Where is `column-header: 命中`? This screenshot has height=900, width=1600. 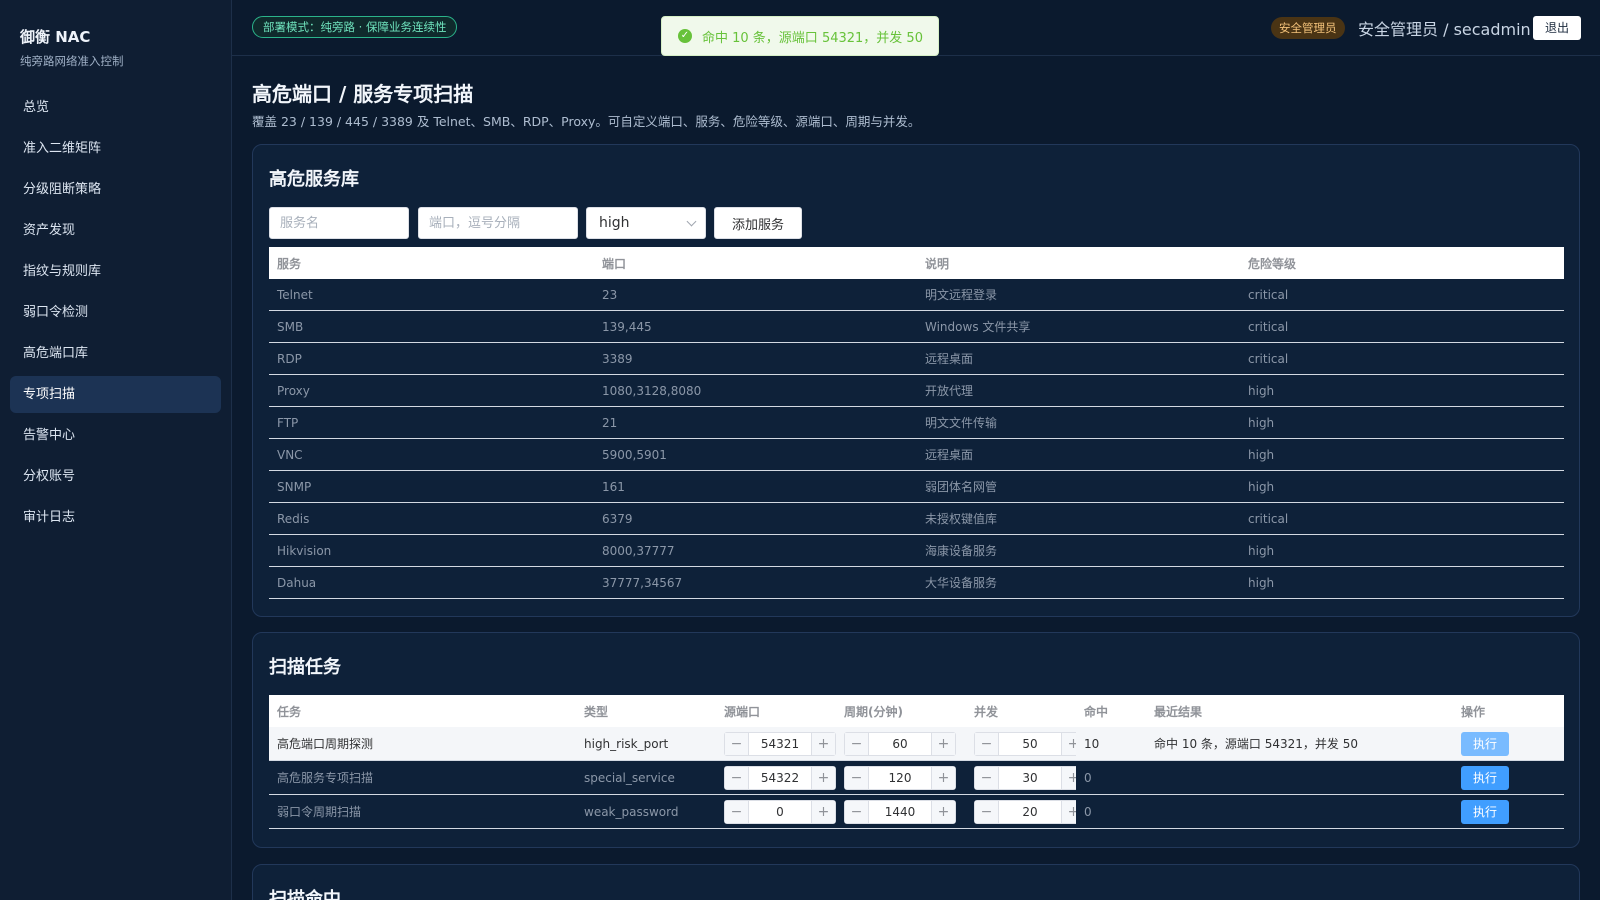
column-header: 命中 is located at coordinates (1096, 711).